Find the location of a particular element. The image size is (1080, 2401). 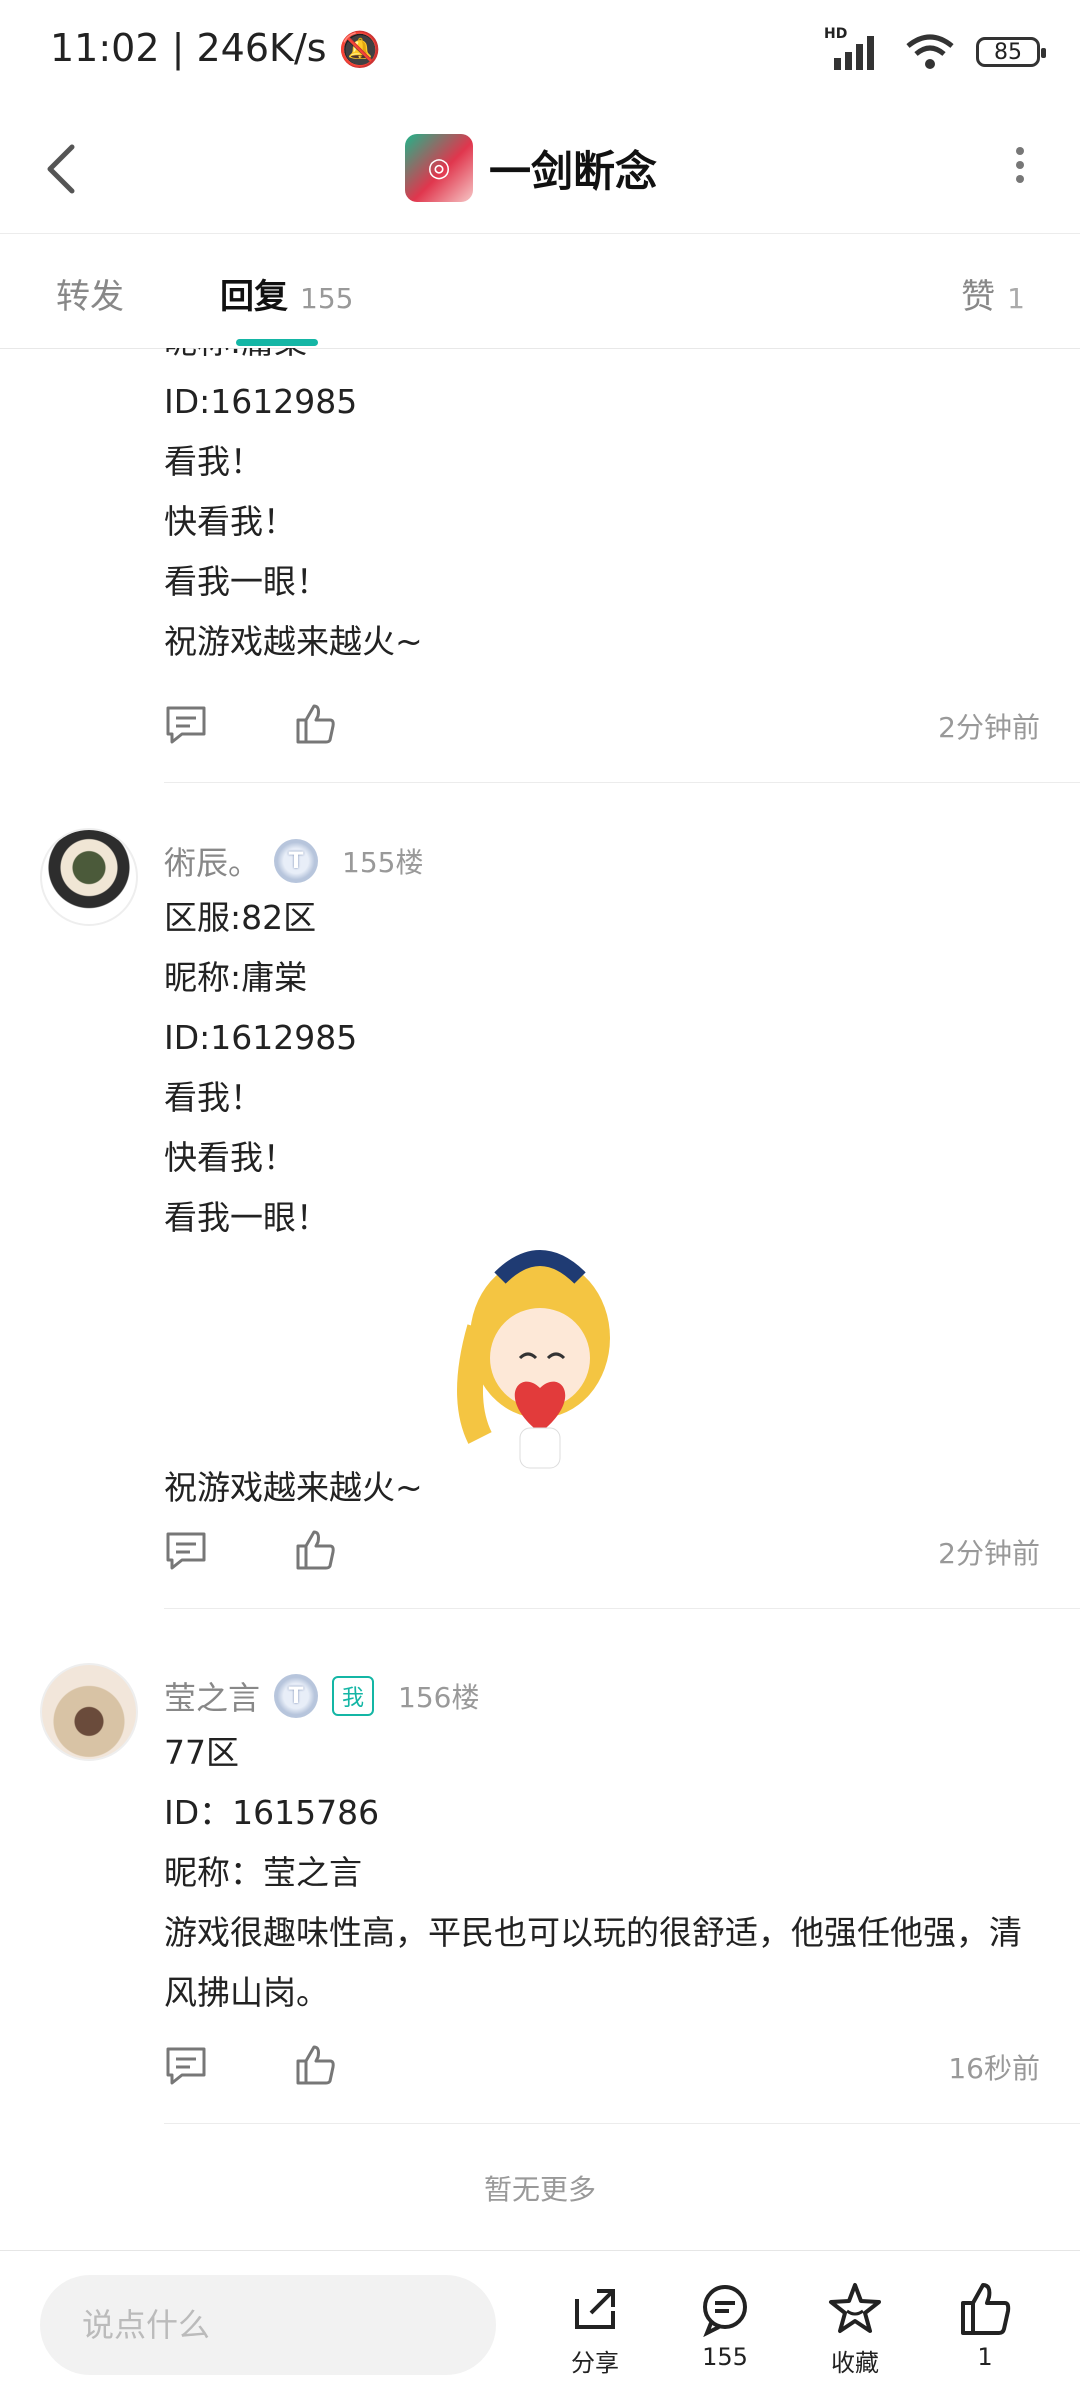

battery-icon: 85 is located at coordinates (1011, 52).